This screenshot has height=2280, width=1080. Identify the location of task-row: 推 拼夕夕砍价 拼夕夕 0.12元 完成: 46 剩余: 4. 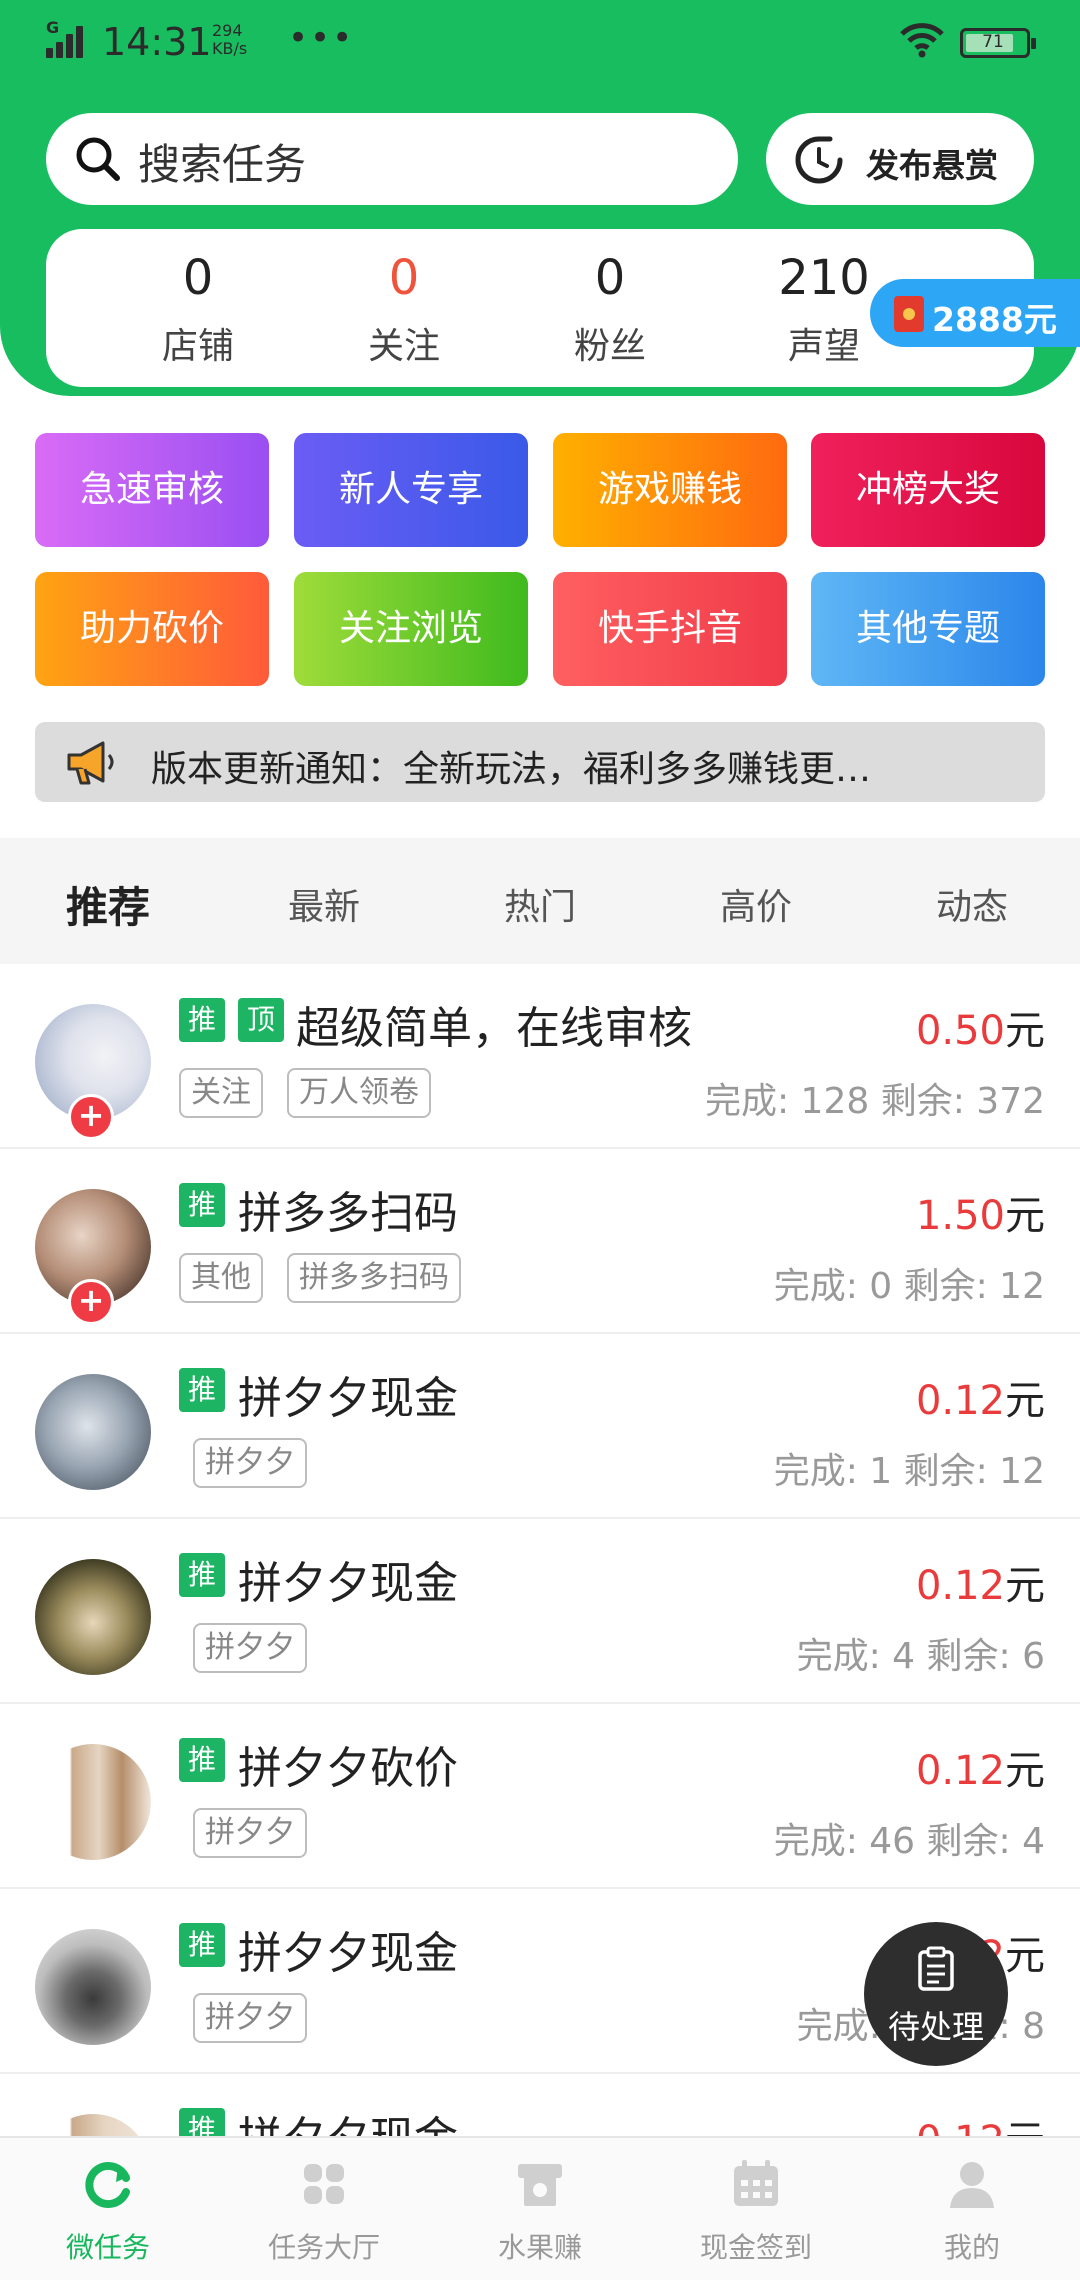
(540, 1796).